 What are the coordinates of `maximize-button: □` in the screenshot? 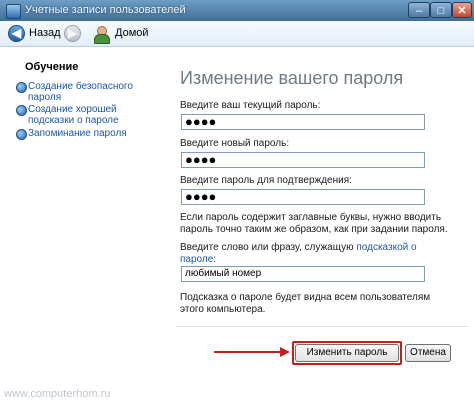 It's located at (441, 10).